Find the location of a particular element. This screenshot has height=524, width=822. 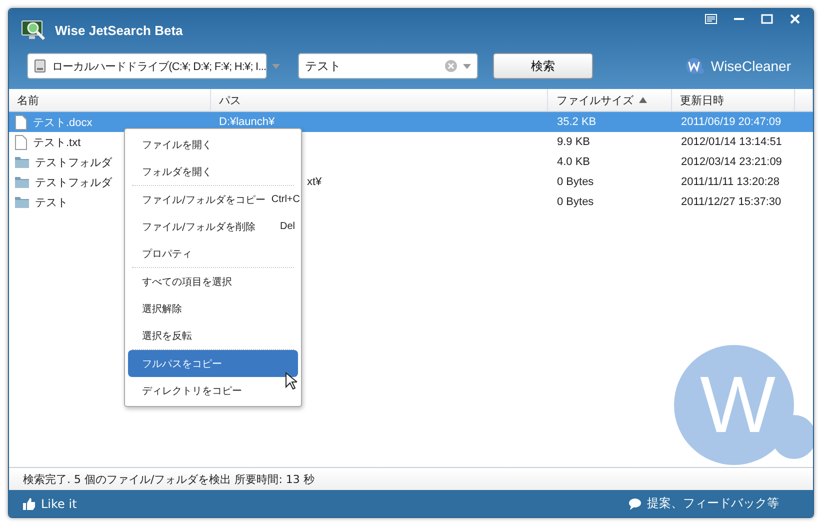

brand-name: WiseCleaner is located at coordinates (750, 66).